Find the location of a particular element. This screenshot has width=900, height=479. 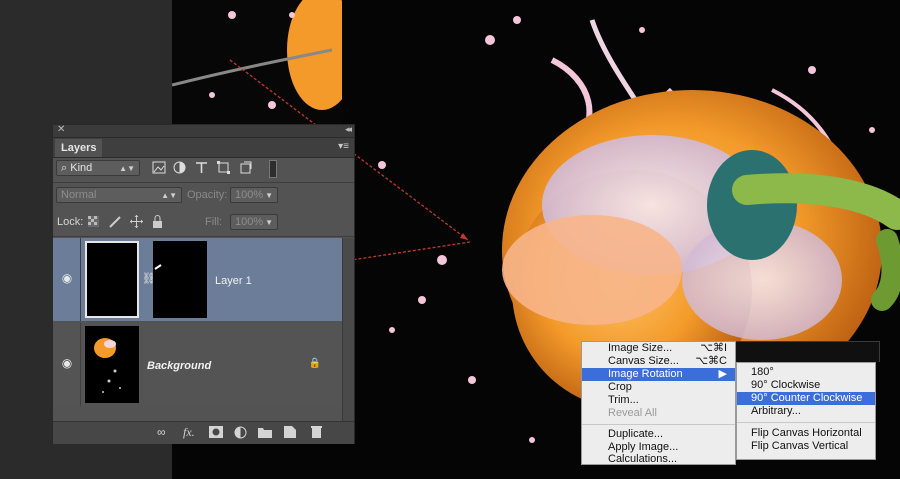

new-layer-icon is located at coordinates (290, 432).